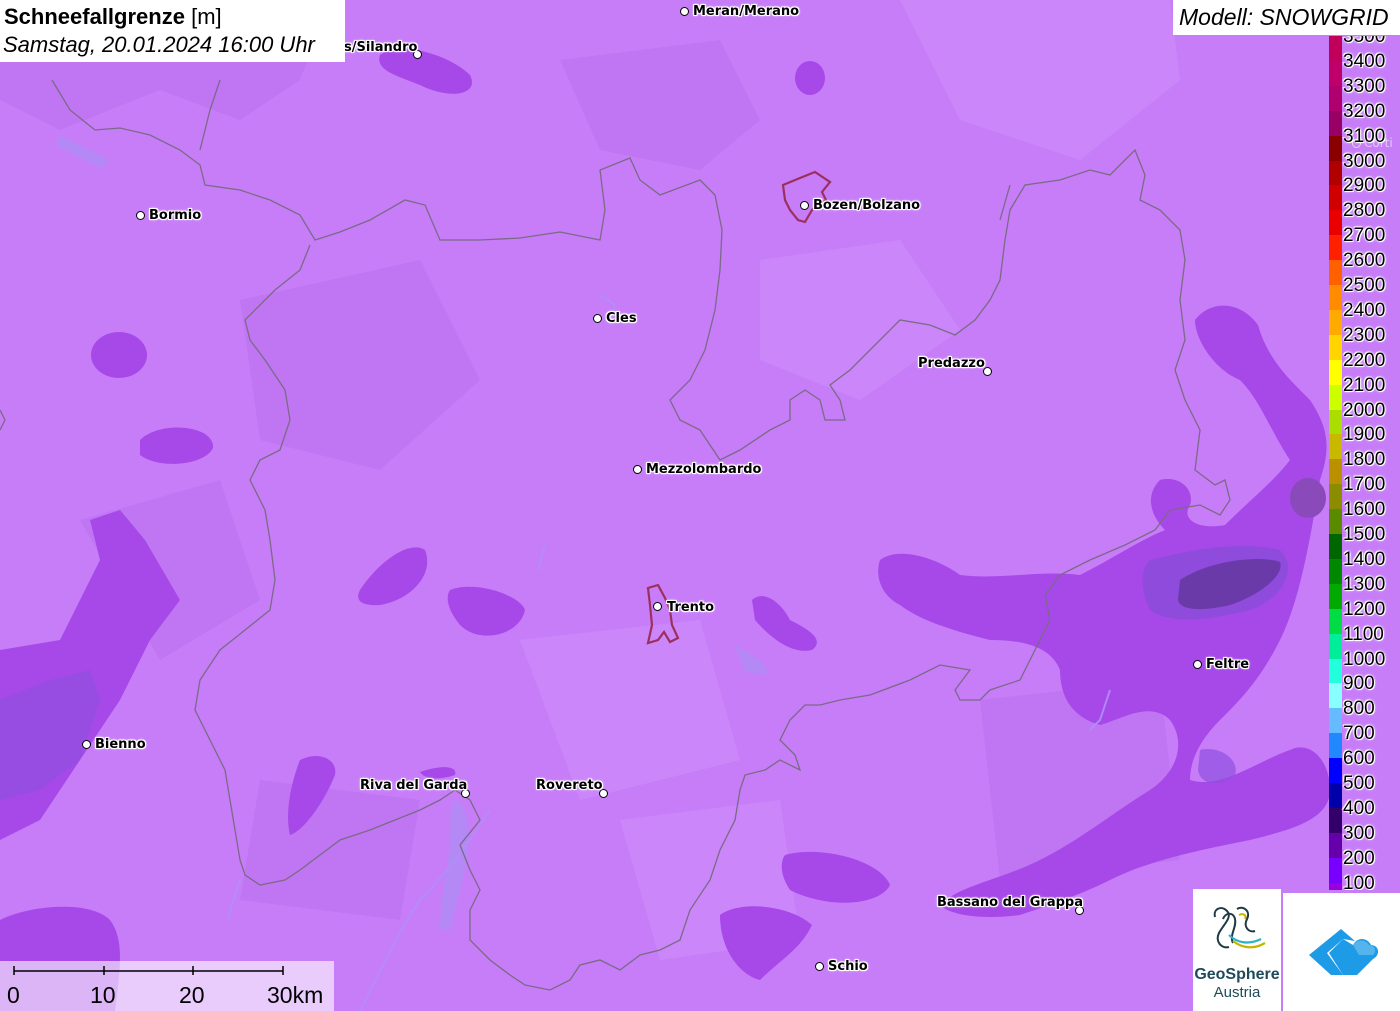 The height and width of the screenshot is (1011, 1400). Describe the element at coordinates (295, 995) in the screenshot. I see `scale-label-30: 30km` at that location.